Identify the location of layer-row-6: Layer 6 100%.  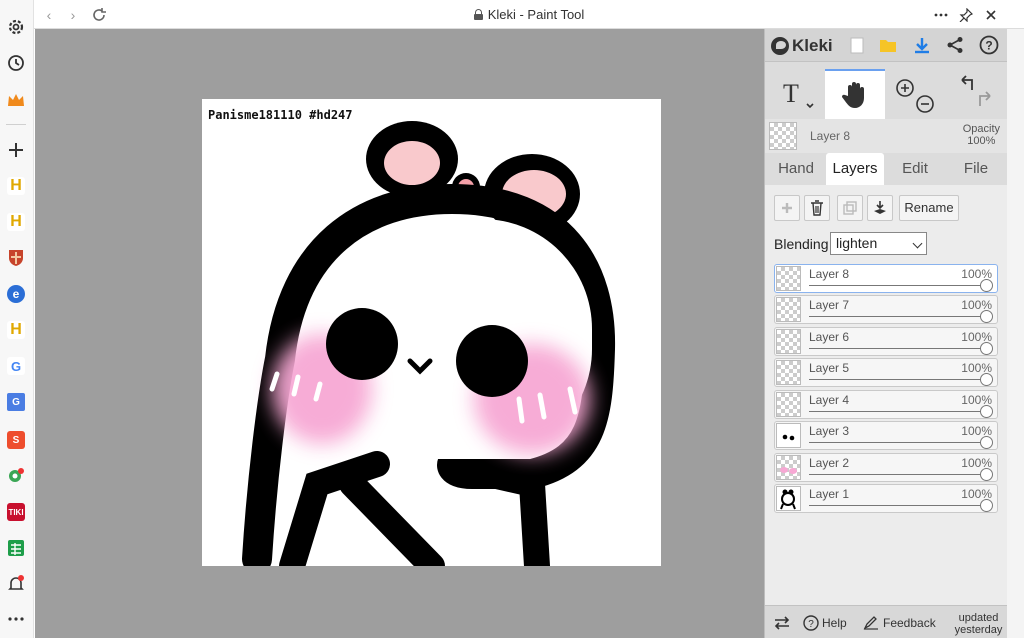
(886, 341).